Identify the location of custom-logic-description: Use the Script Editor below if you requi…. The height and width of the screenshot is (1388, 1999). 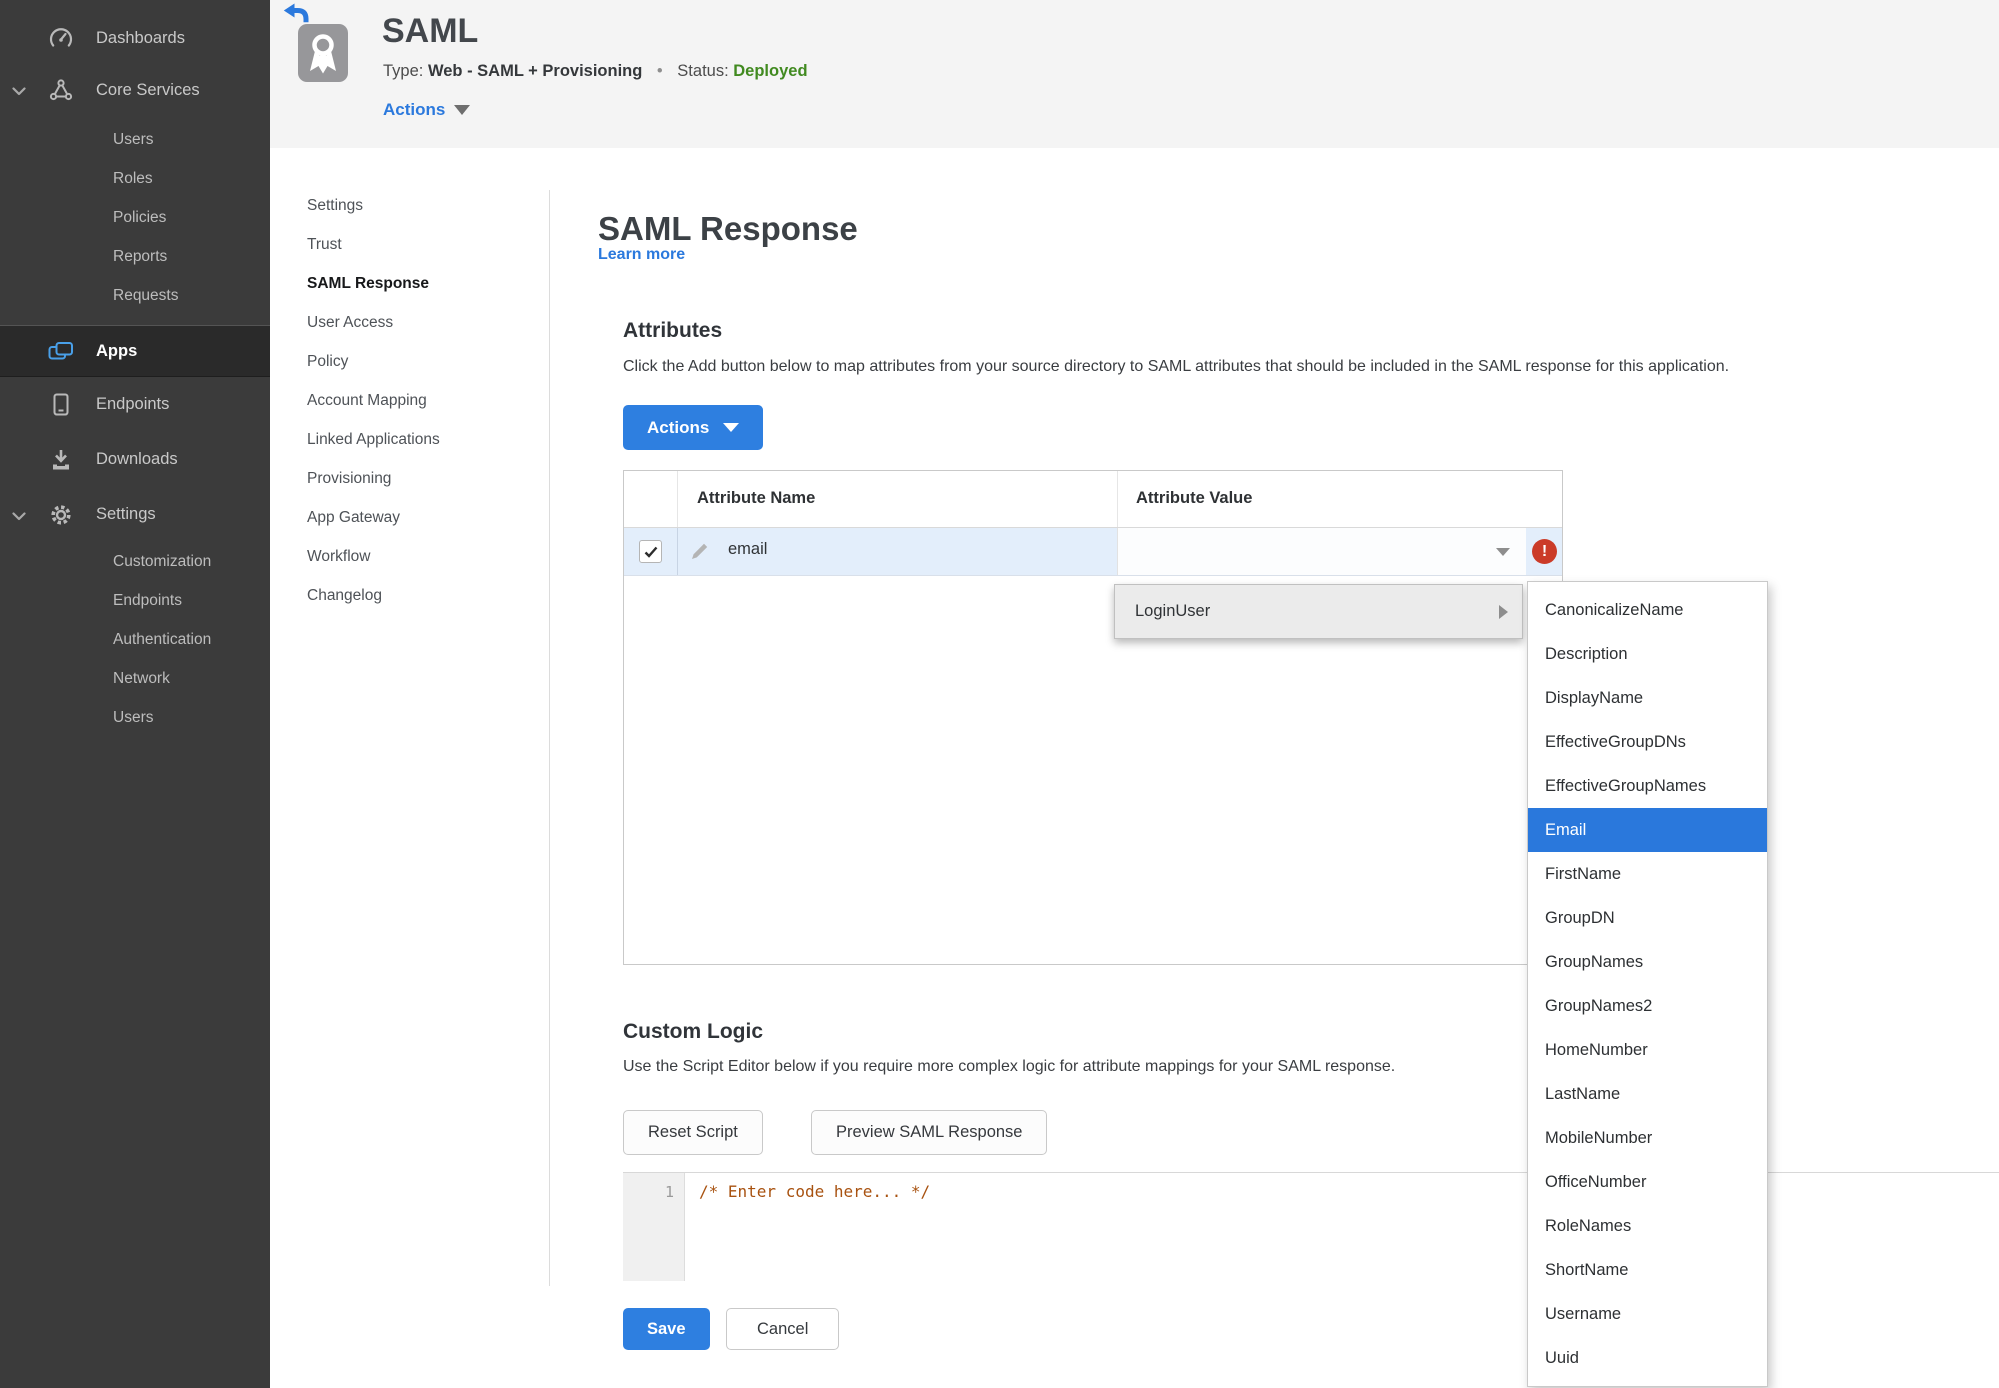
(1009, 1066).